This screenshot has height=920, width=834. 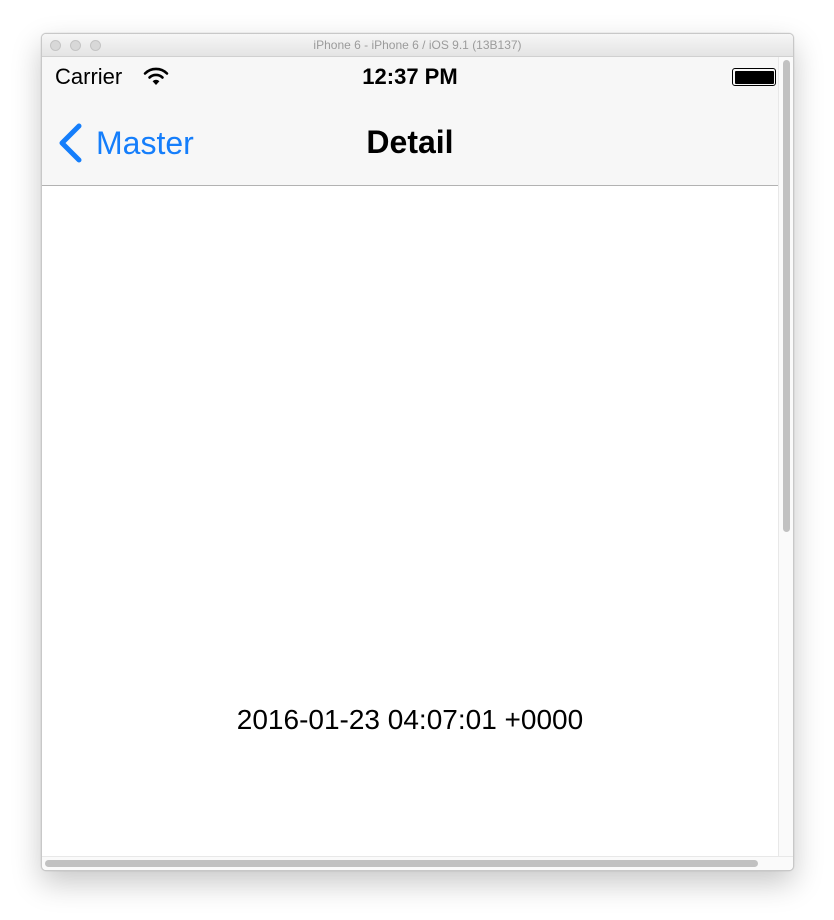 What do you see at coordinates (401, 863) in the screenshot?
I see `horizontal-scrollbar-thumb` at bounding box center [401, 863].